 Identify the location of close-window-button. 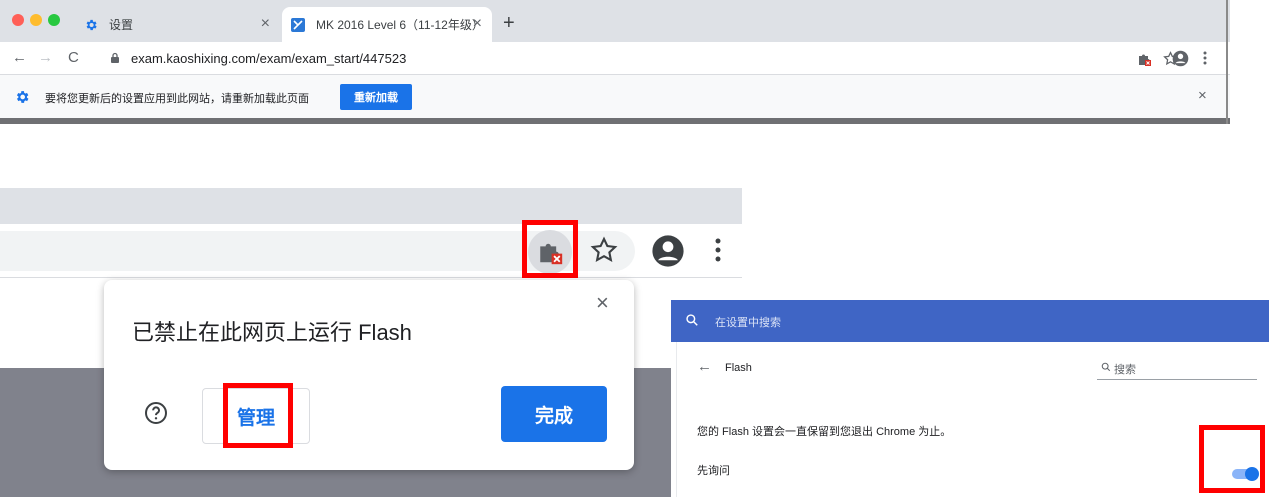
(18, 20).